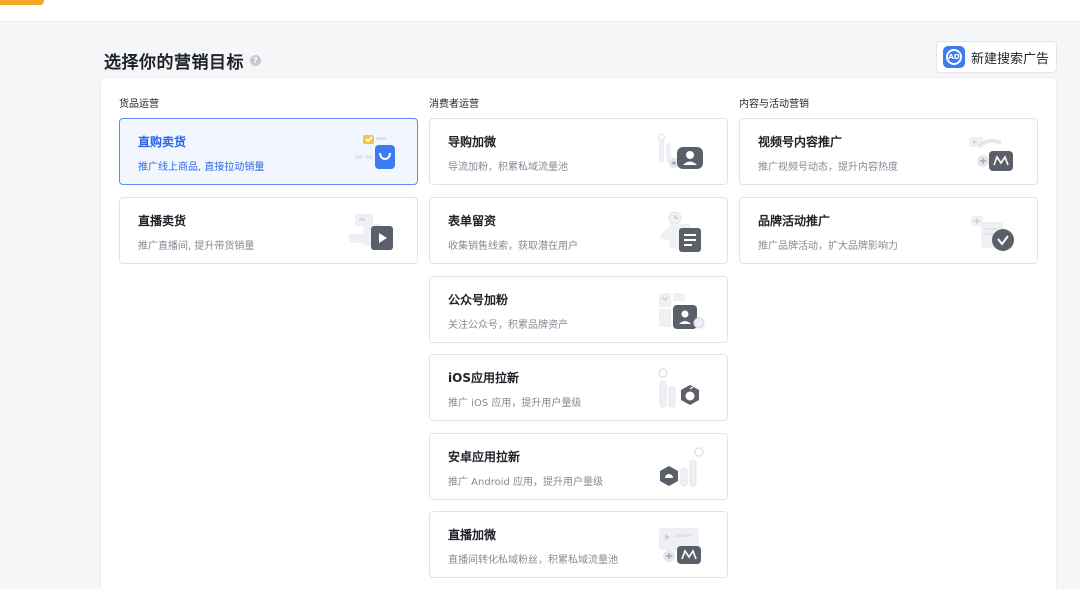 Image resolution: width=1080 pixels, height=589 pixels. I want to click on goal-card-desc: 导流加粉，积累私域流量池, so click(508, 167).